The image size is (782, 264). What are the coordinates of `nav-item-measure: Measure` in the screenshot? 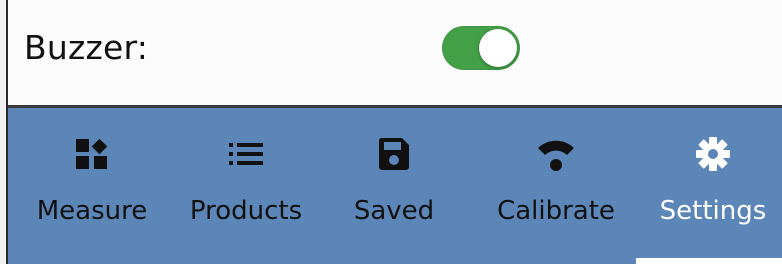 It's located at (92, 186).